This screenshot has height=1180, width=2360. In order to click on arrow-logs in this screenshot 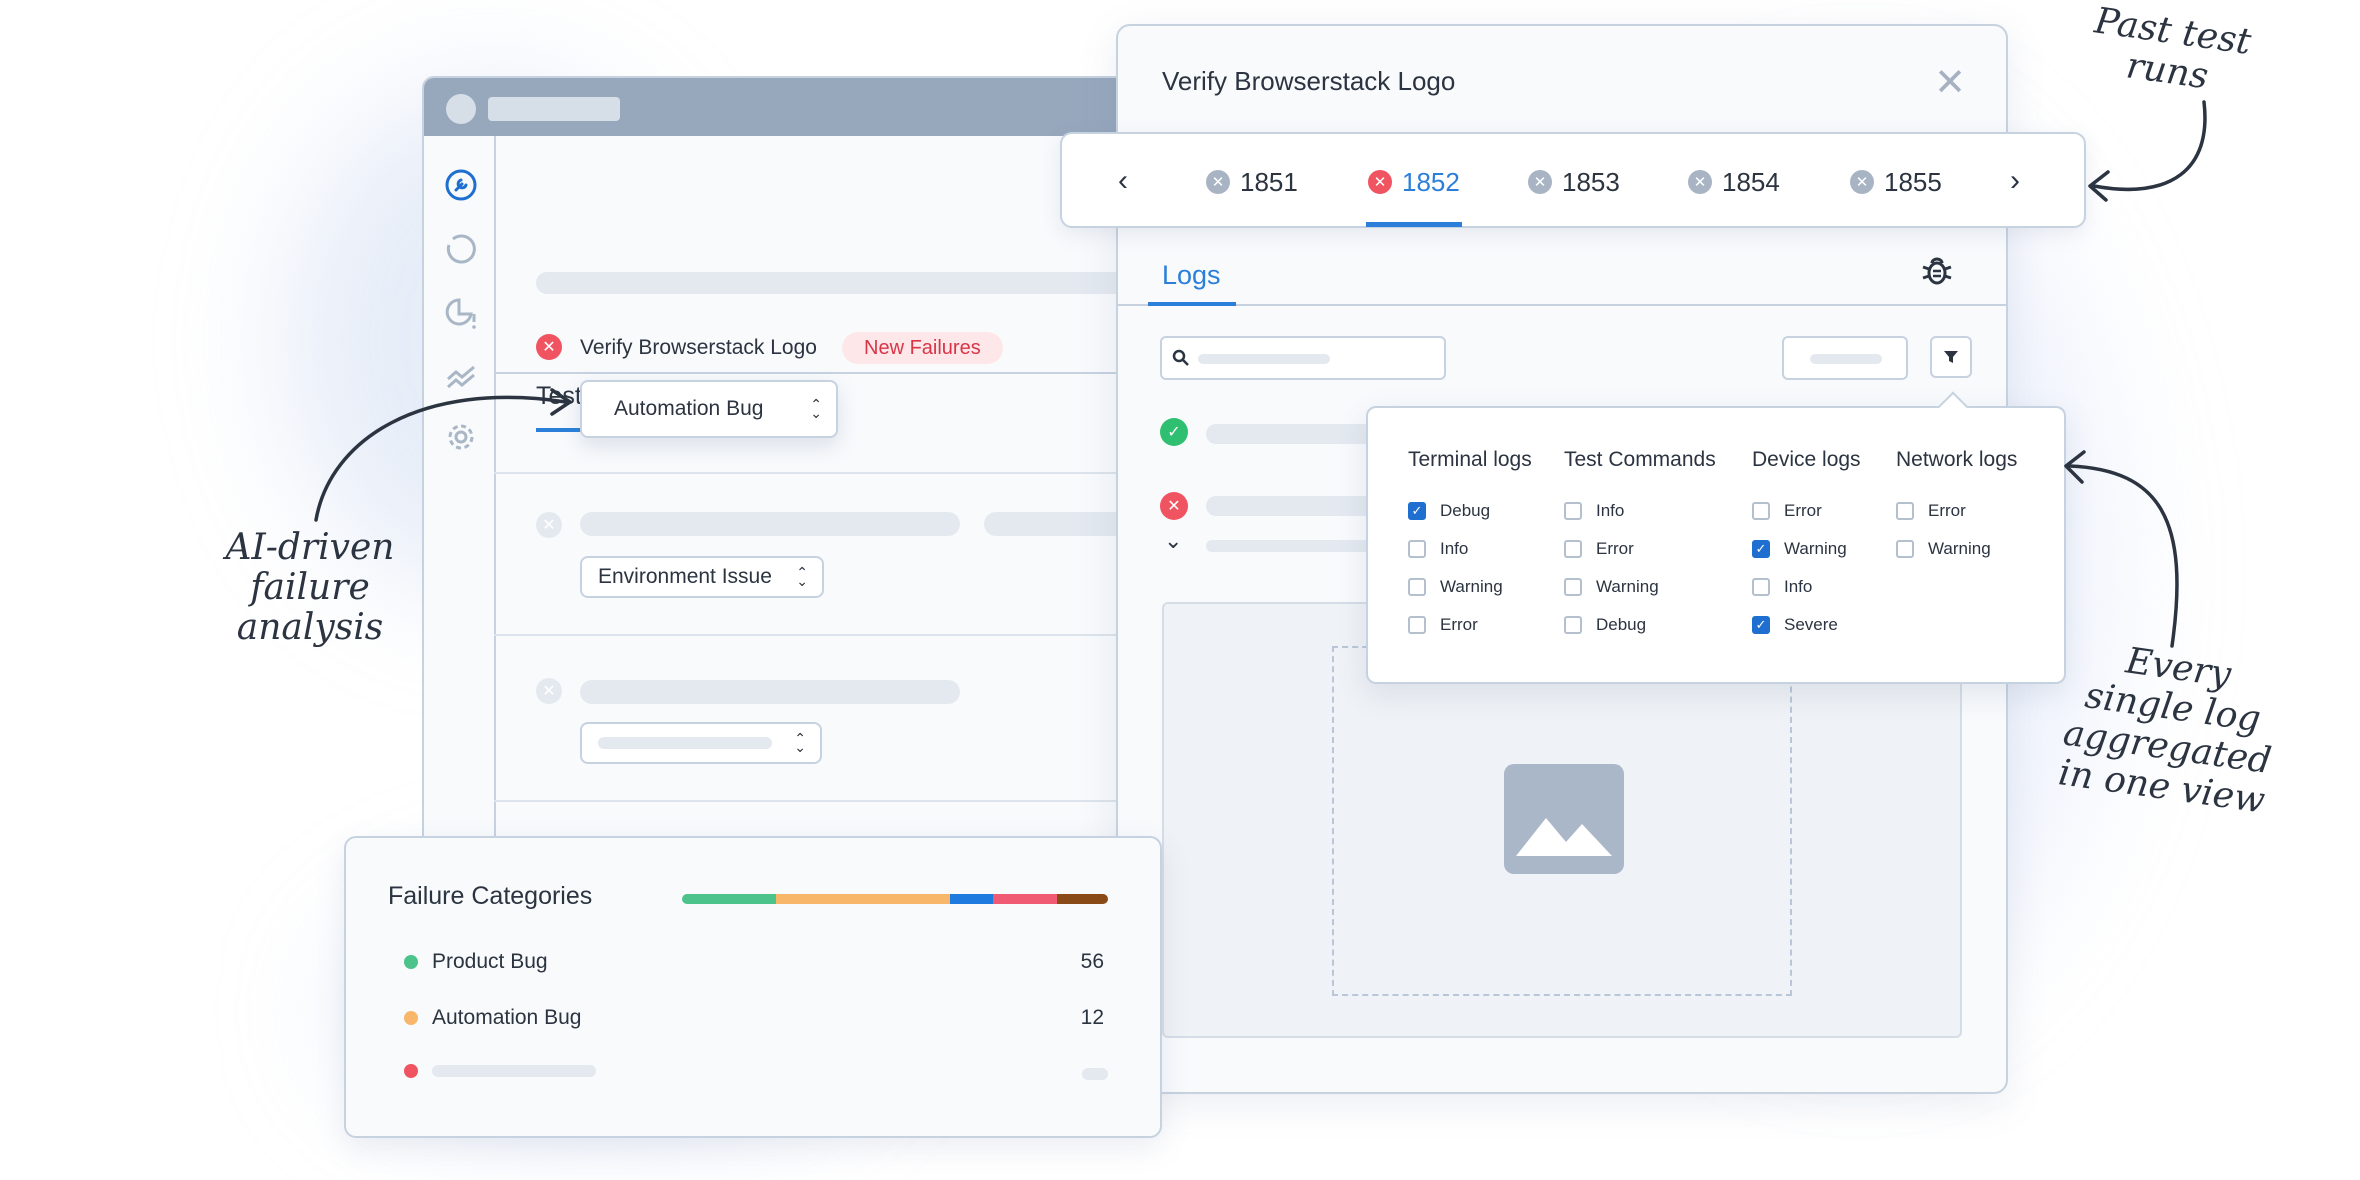, I will do `click(2123, 556)`.